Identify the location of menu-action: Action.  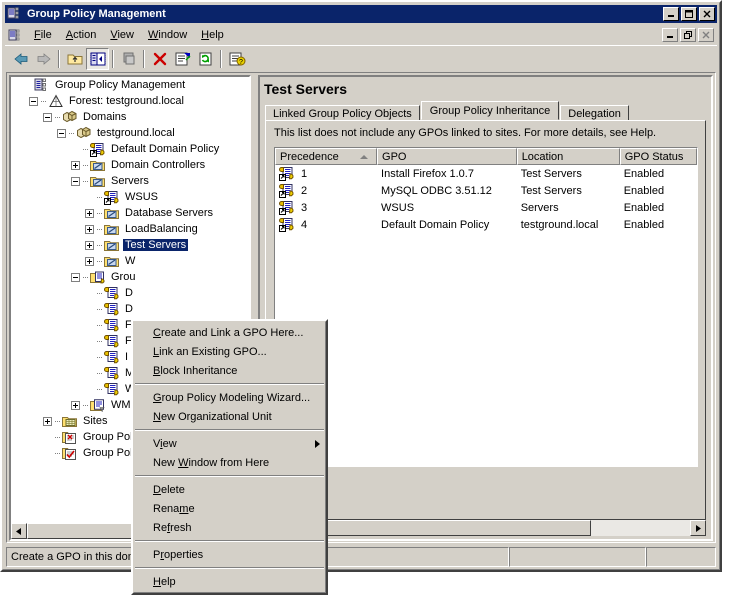
(81, 35).